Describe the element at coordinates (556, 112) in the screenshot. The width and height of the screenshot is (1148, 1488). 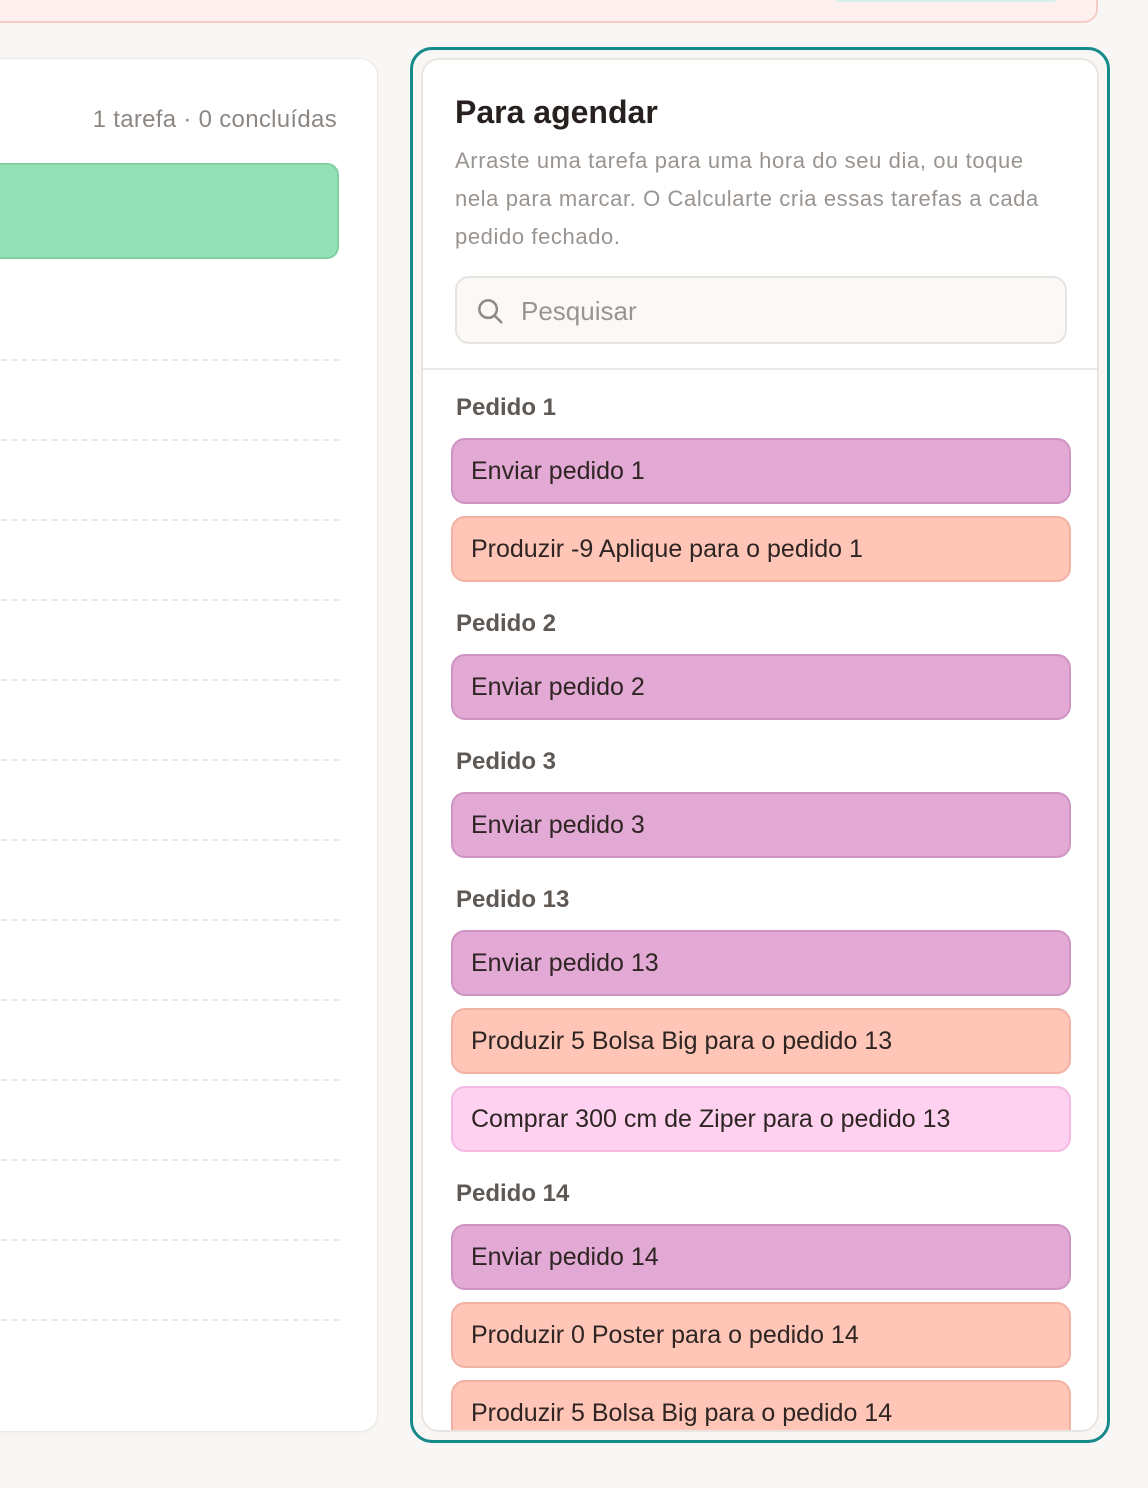
I see `panel-title: Para agendar` at that location.